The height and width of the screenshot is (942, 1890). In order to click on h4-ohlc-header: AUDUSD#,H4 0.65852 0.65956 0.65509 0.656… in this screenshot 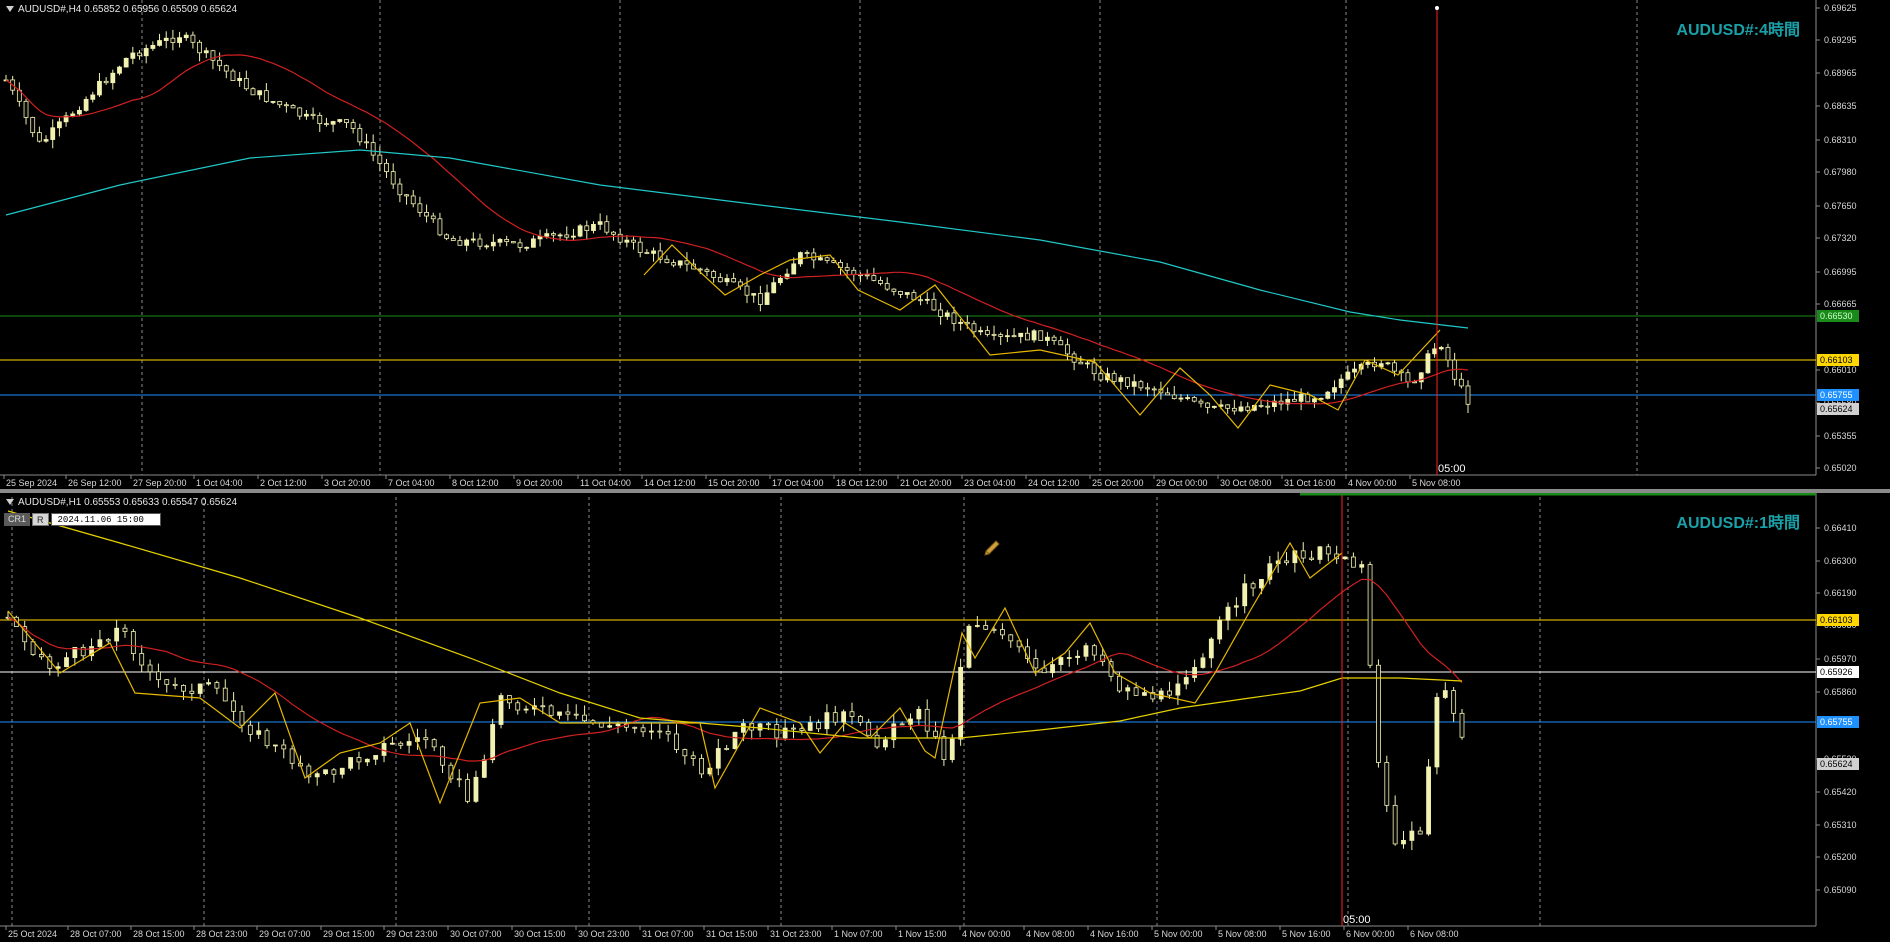, I will do `click(121, 9)`.